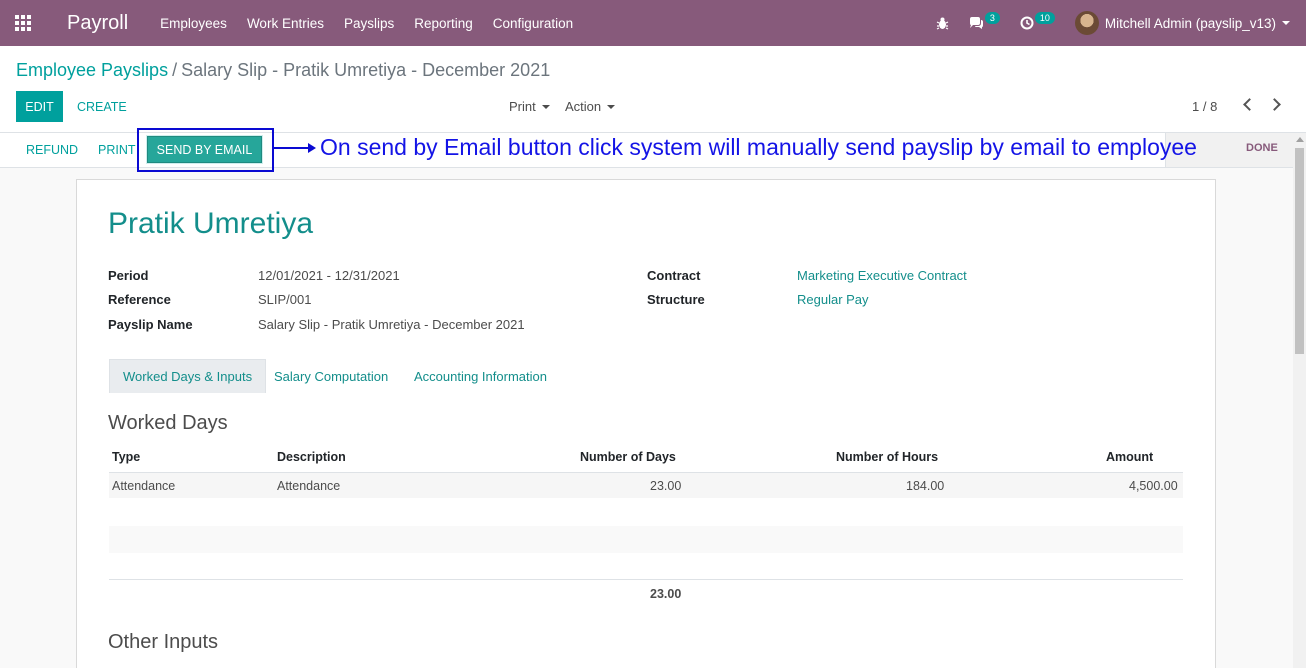  What do you see at coordinates (150, 324) in the screenshot?
I see `payslip-name-label: Payslip Name` at bounding box center [150, 324].